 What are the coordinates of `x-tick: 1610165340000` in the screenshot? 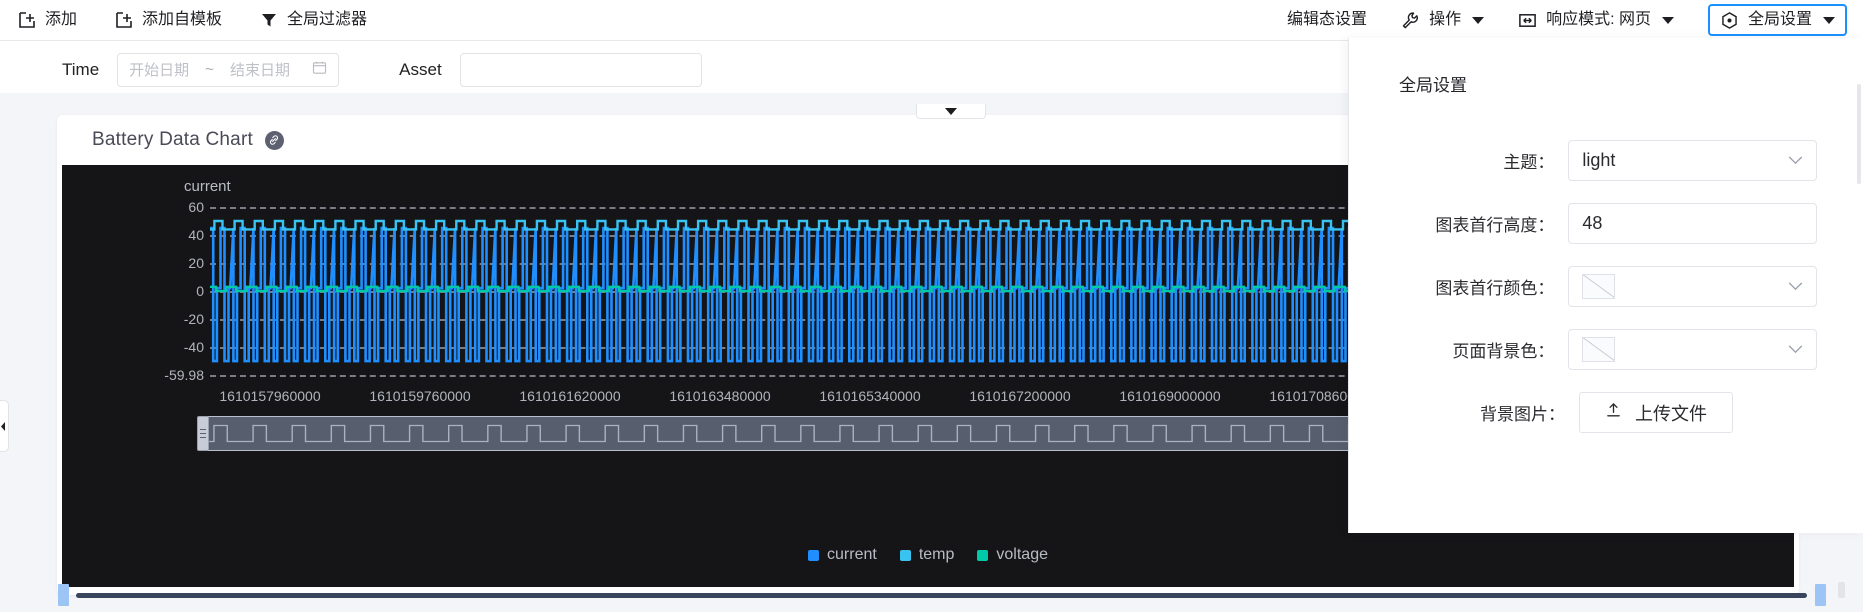 It's located at (870, 396).